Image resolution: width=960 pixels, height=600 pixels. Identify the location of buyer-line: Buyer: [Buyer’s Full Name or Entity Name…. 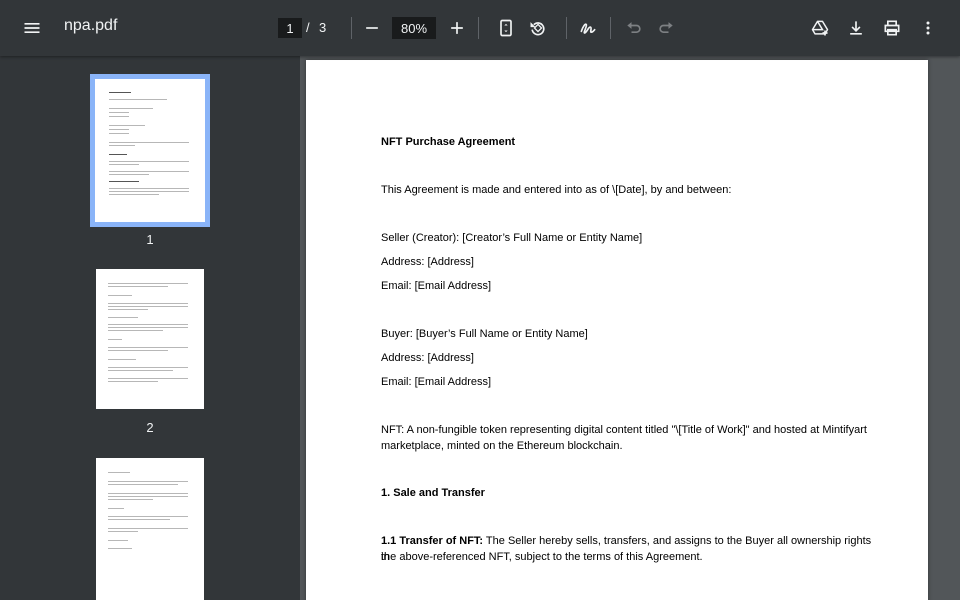
(484, 334).